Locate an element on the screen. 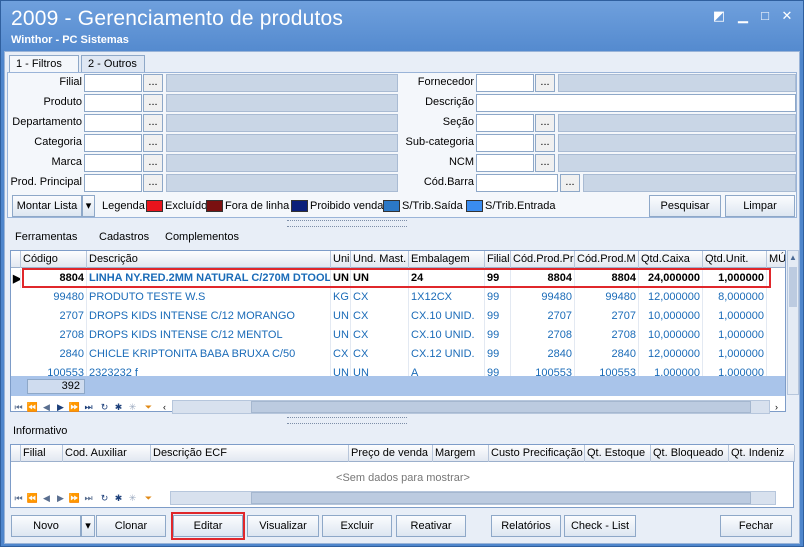 This screenshot has width=804, height=547. novo-button: Novo is located at coordinates (46, 526).